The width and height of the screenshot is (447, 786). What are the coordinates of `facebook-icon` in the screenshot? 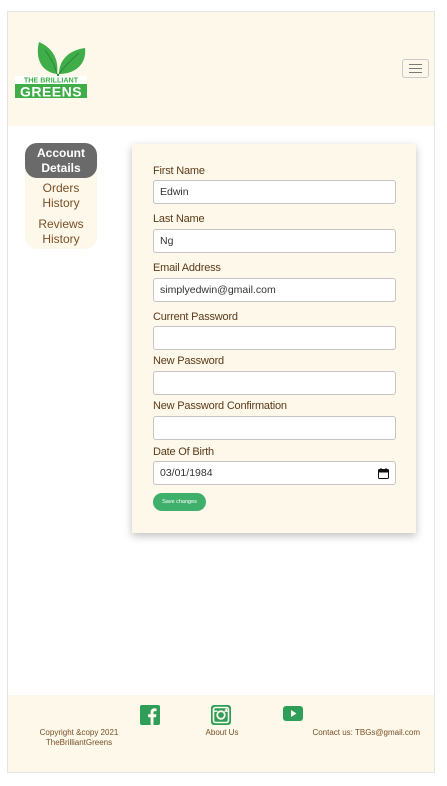 It's located at (150, 715).